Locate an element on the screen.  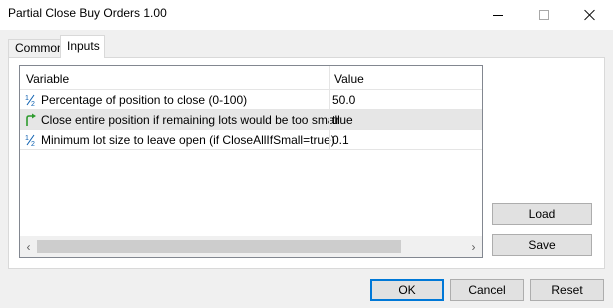
window-title: Partial Close Buy Orders 1.00 is located at coordinates (87, 13).